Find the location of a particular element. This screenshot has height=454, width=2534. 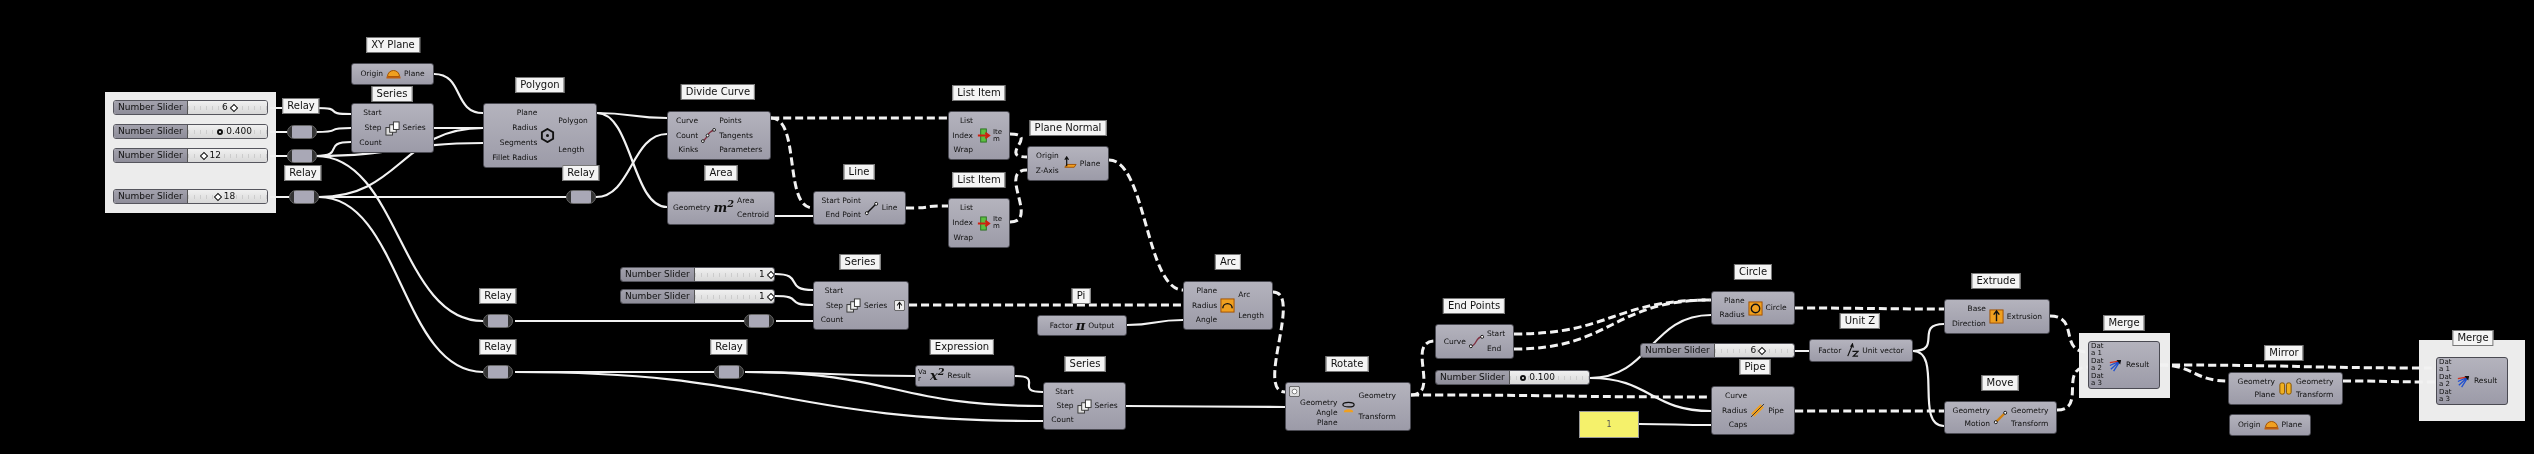

slider-value: 0.400 is located at coordinates (239, 131).